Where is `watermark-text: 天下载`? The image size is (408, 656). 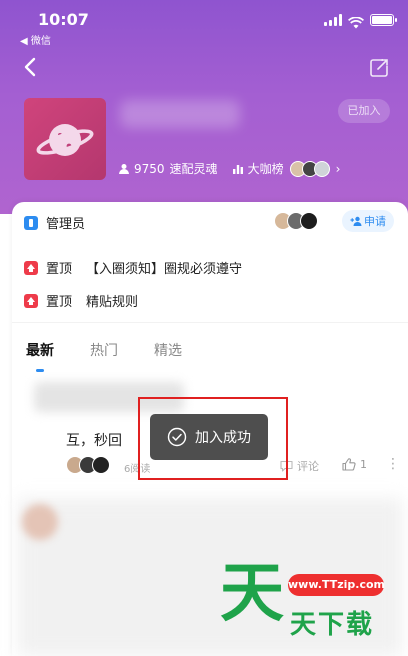
watermark-text: 天下载 is located at coordinates (332, 625).